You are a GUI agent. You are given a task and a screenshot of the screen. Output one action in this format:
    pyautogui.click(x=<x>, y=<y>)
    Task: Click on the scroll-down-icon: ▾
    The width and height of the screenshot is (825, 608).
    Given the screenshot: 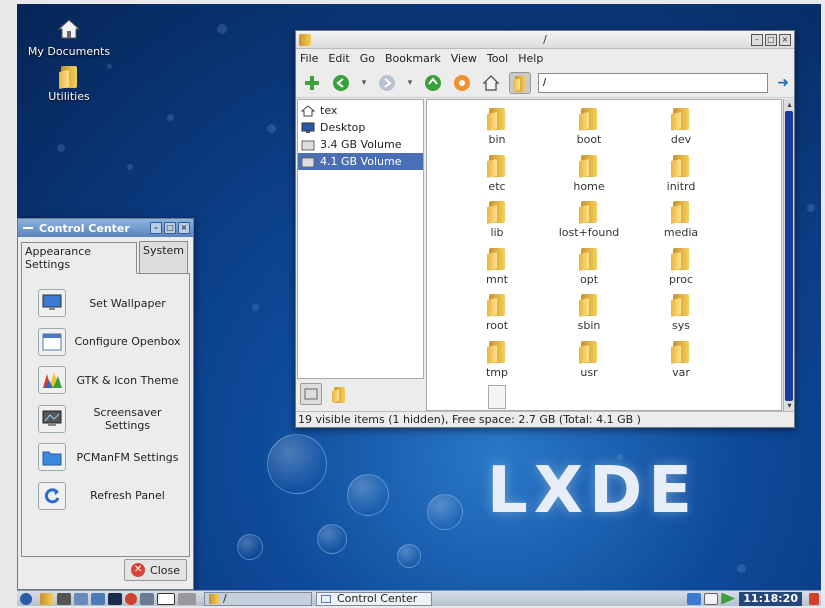 What is the action you would take?
    pyautogui.click(x=789, y=405)
    